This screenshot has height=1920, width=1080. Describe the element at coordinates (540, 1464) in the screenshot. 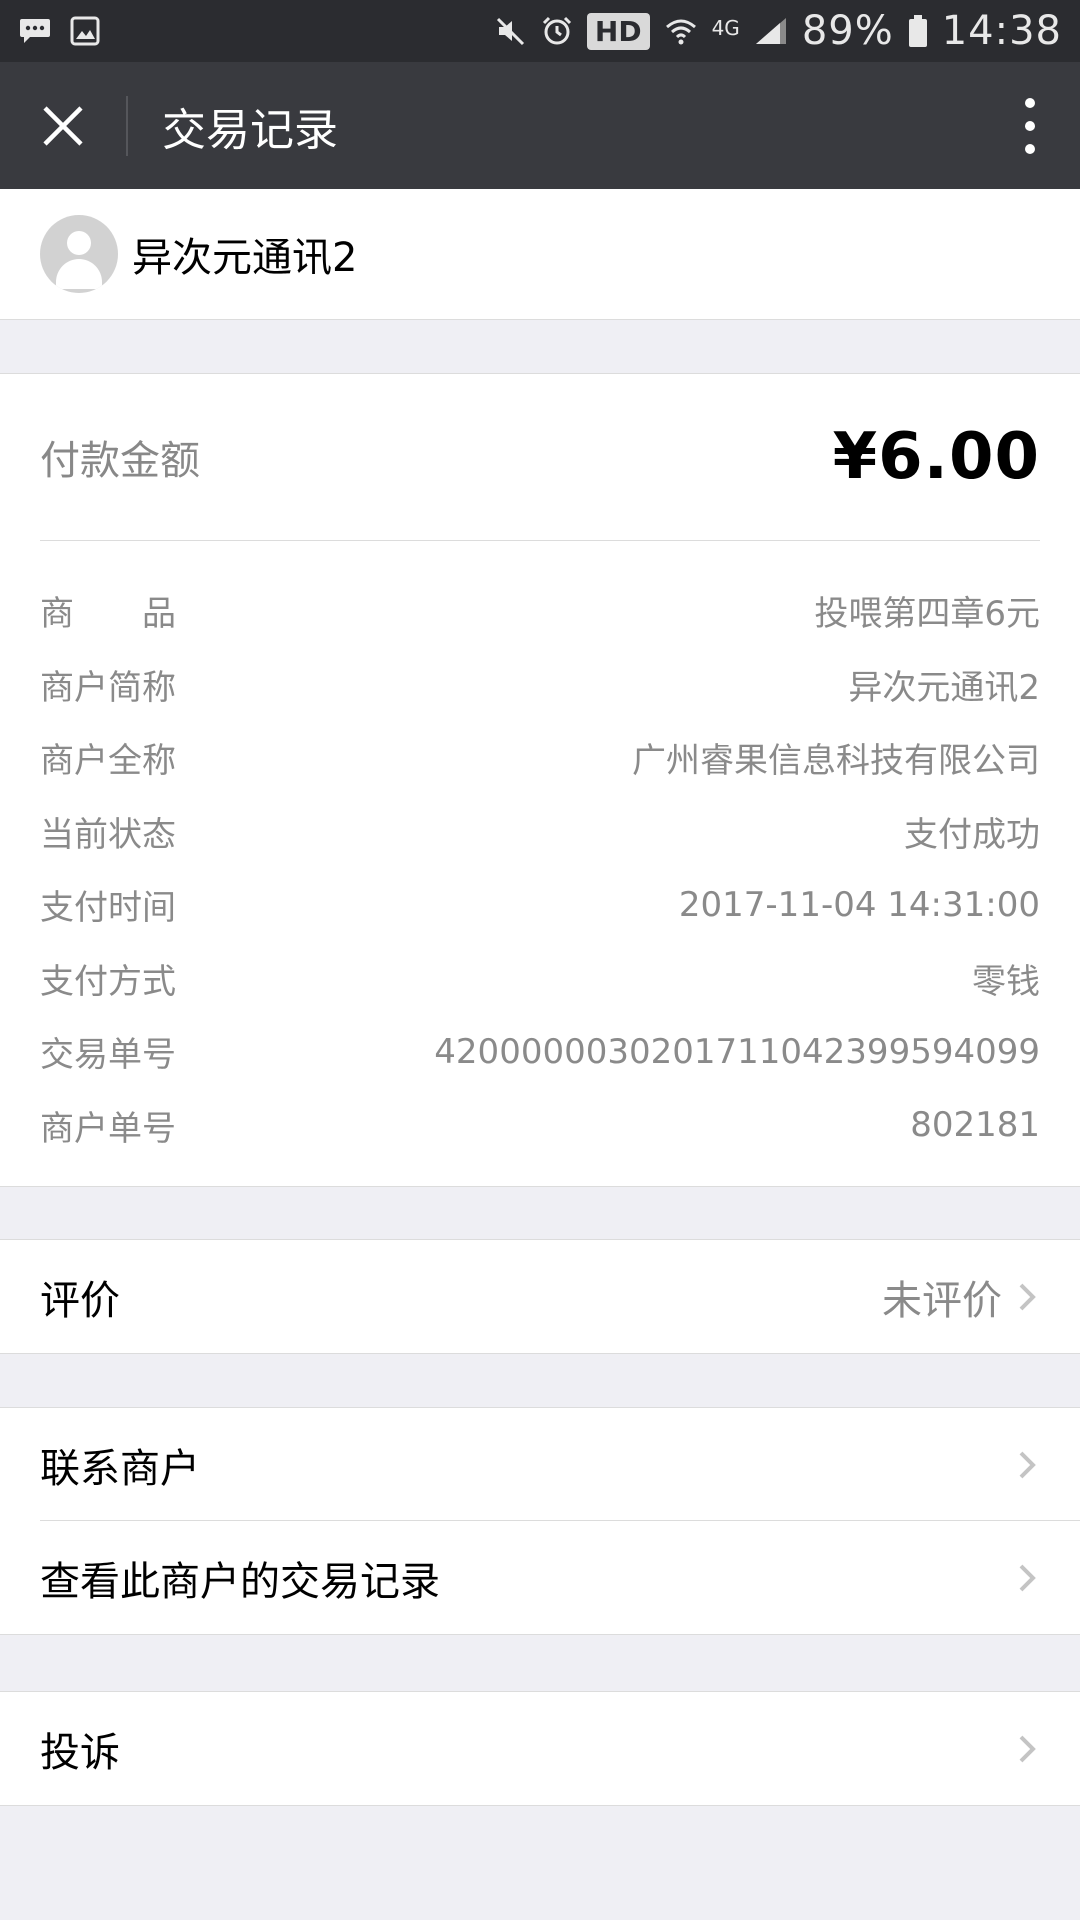

I see `contact-merchant-row: 联系商户` at that location.